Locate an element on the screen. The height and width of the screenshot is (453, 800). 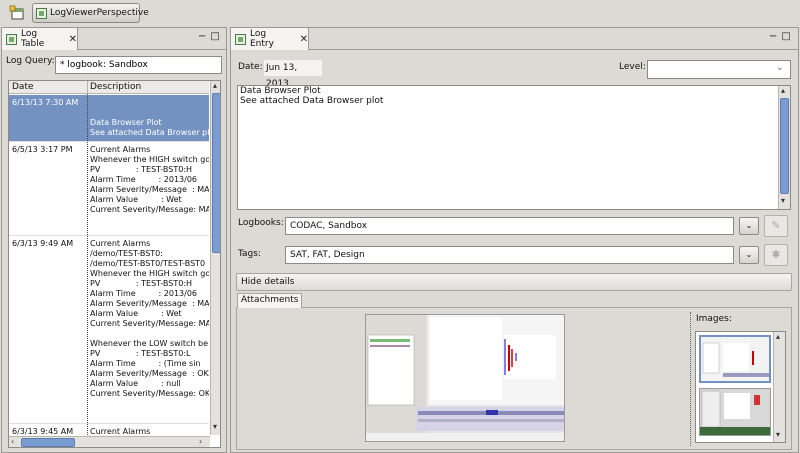
tags-dropdown-button: ⌄ is located at coordinates (749, 255).